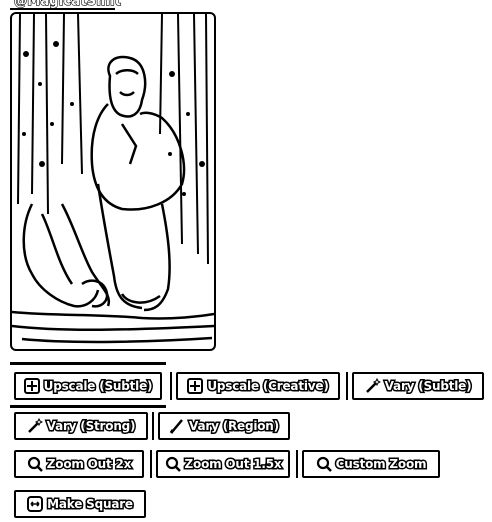 This screenshot has height=522, width=492. I want to click on brush-icon, so click(176, 426).